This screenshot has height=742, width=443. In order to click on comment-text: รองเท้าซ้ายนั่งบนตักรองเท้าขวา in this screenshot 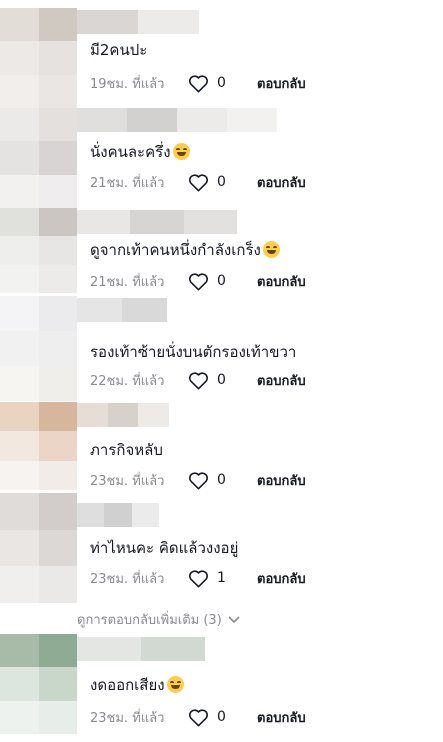, I will do `click(193, 352)`.